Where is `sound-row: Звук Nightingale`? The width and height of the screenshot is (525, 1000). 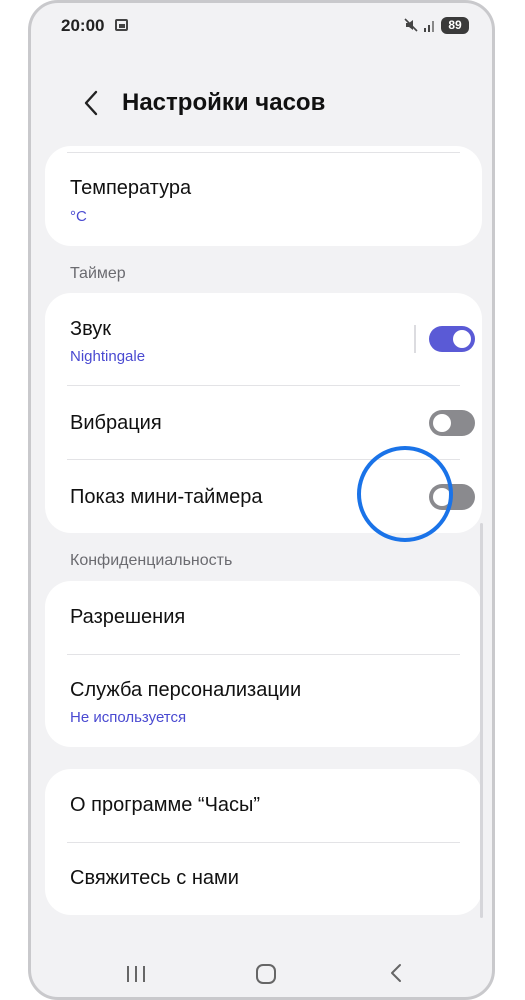 sound-row: Звук Nightingale is located at coordinates (263, 339).